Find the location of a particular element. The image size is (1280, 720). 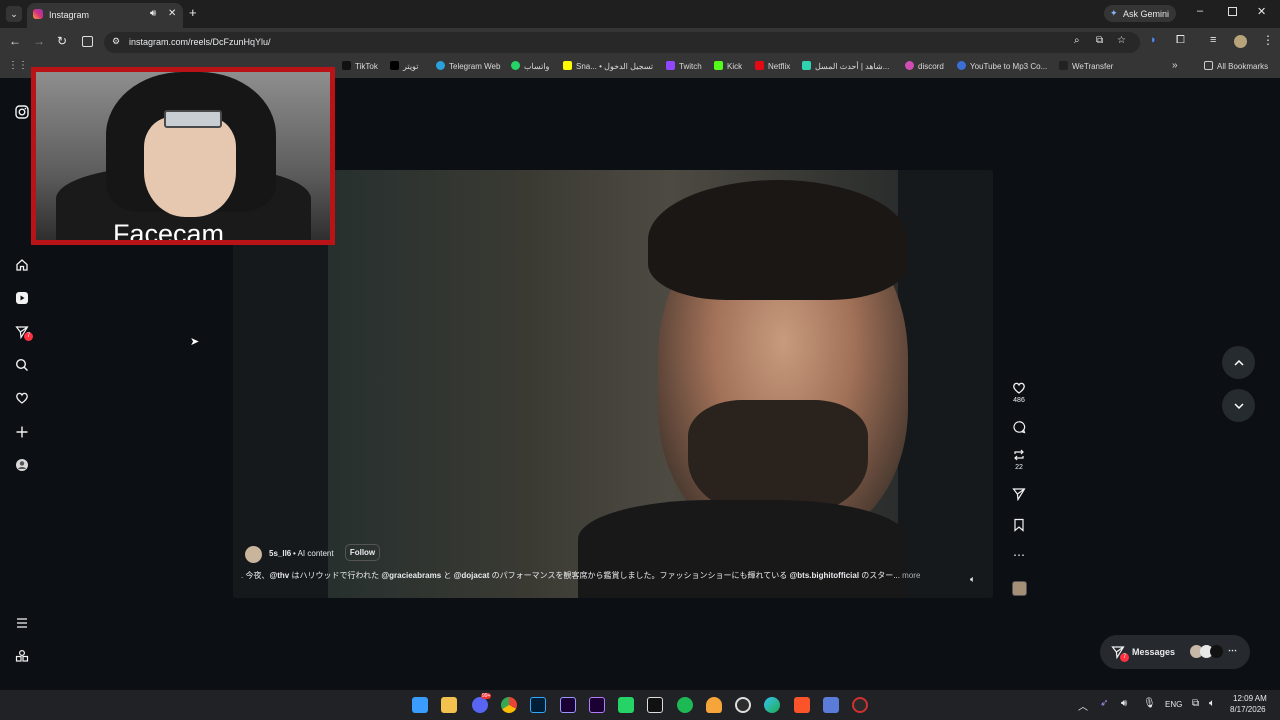

instagram-logo-icon is located at coordinates (22, 112).